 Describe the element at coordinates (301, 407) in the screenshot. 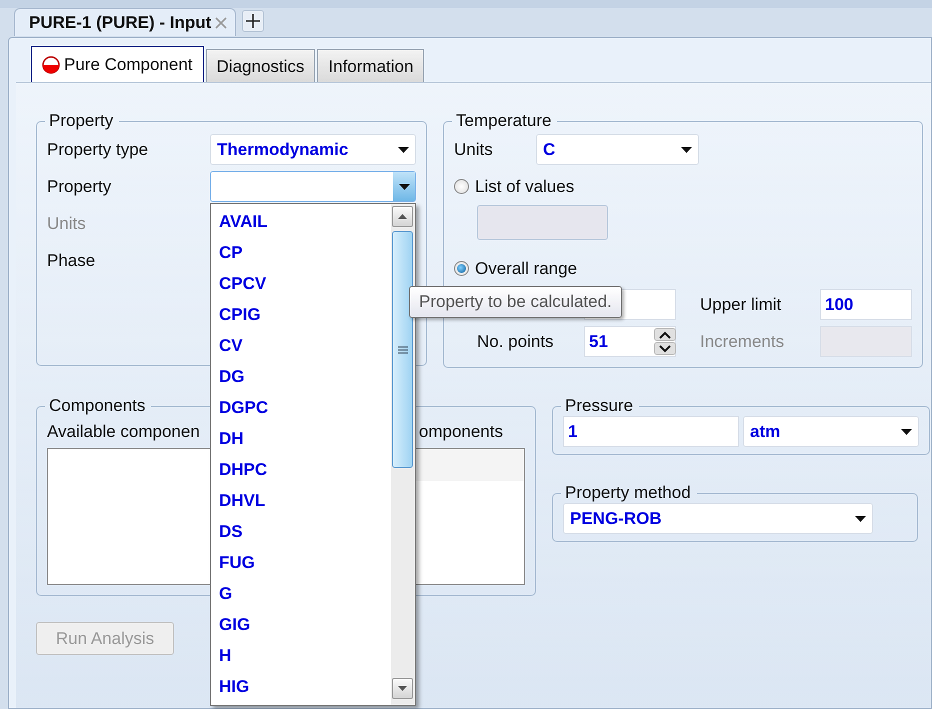

I see `list-item: DGPC` at that location.